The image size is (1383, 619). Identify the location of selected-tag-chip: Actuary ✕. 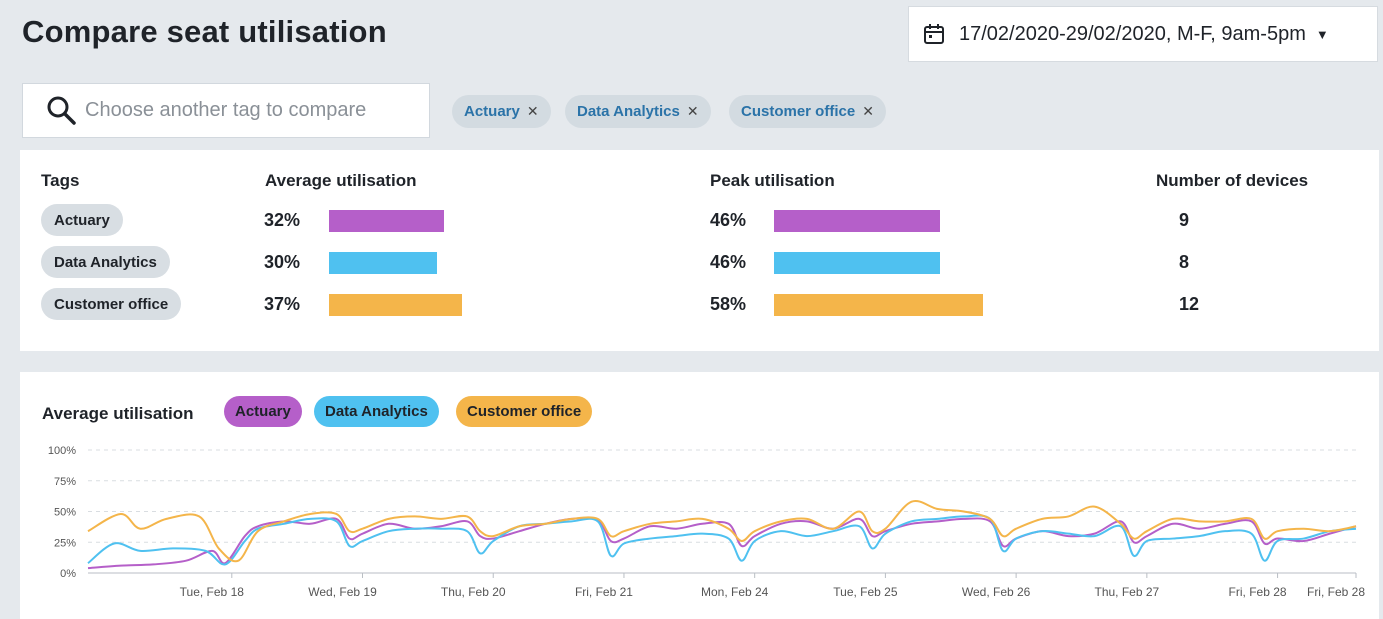
(501, 111).